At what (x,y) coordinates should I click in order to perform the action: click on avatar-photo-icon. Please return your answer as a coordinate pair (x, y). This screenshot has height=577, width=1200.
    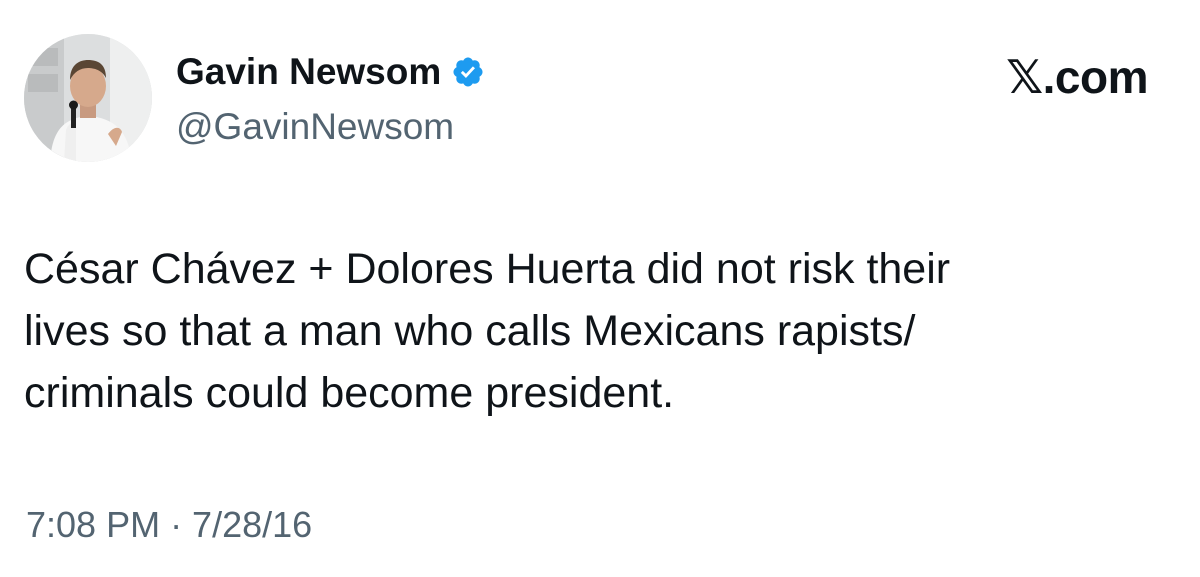
    Looking at the image, I should click on (88, 98).